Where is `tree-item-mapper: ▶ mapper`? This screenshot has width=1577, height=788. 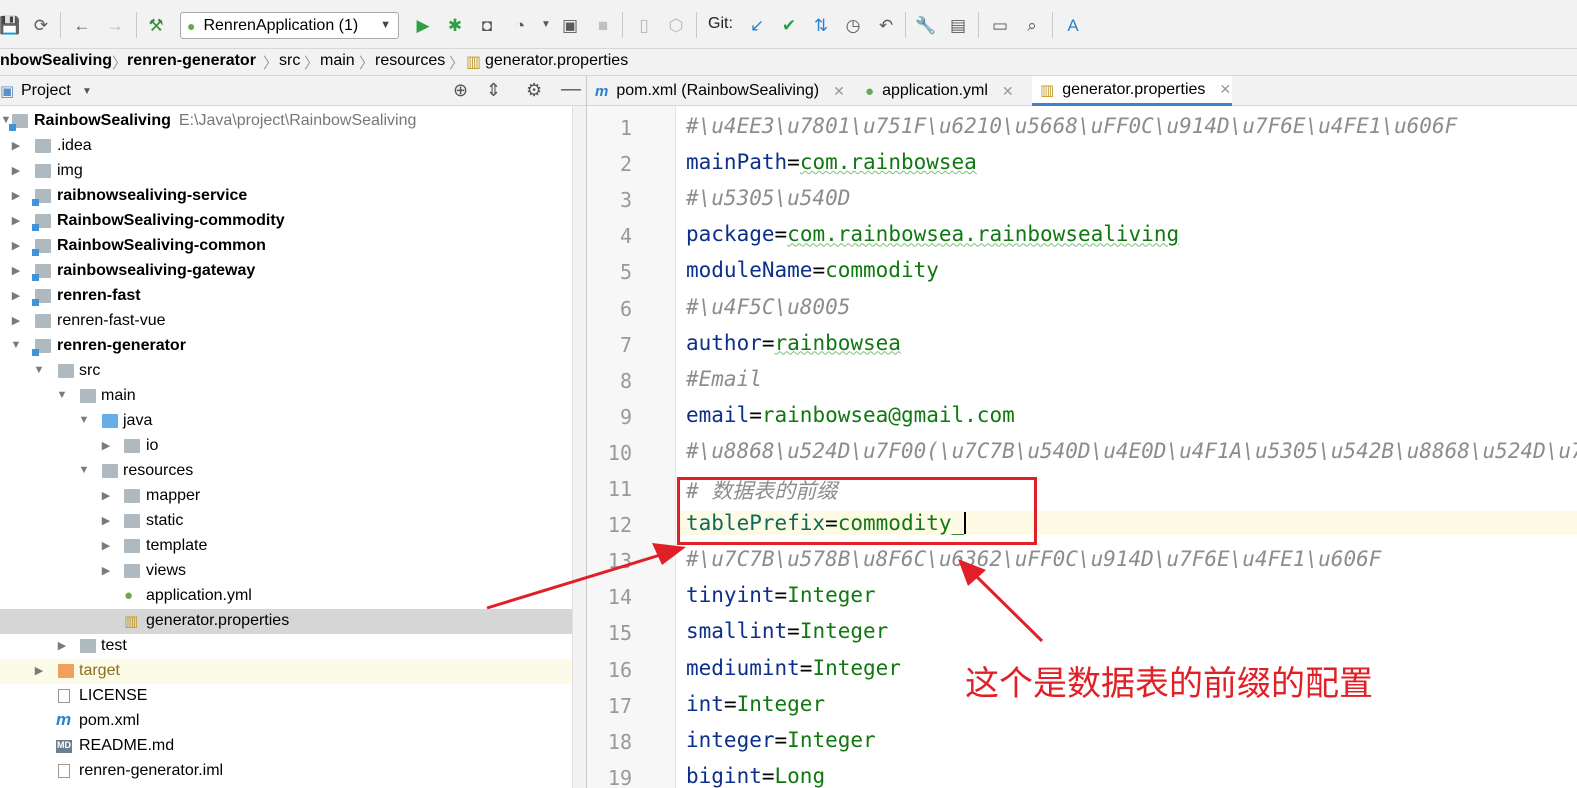 tree-item-mapper: ▶ mapper is located at coordinates (286, 496).